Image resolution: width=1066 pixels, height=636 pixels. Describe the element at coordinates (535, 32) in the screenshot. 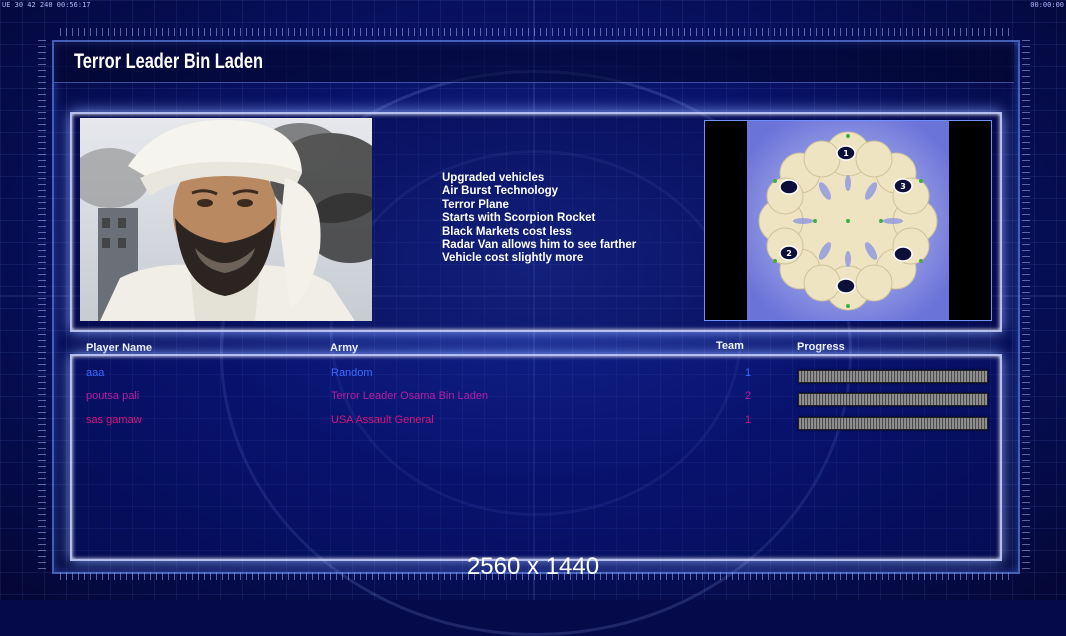

I see `ruler-top` at that location.